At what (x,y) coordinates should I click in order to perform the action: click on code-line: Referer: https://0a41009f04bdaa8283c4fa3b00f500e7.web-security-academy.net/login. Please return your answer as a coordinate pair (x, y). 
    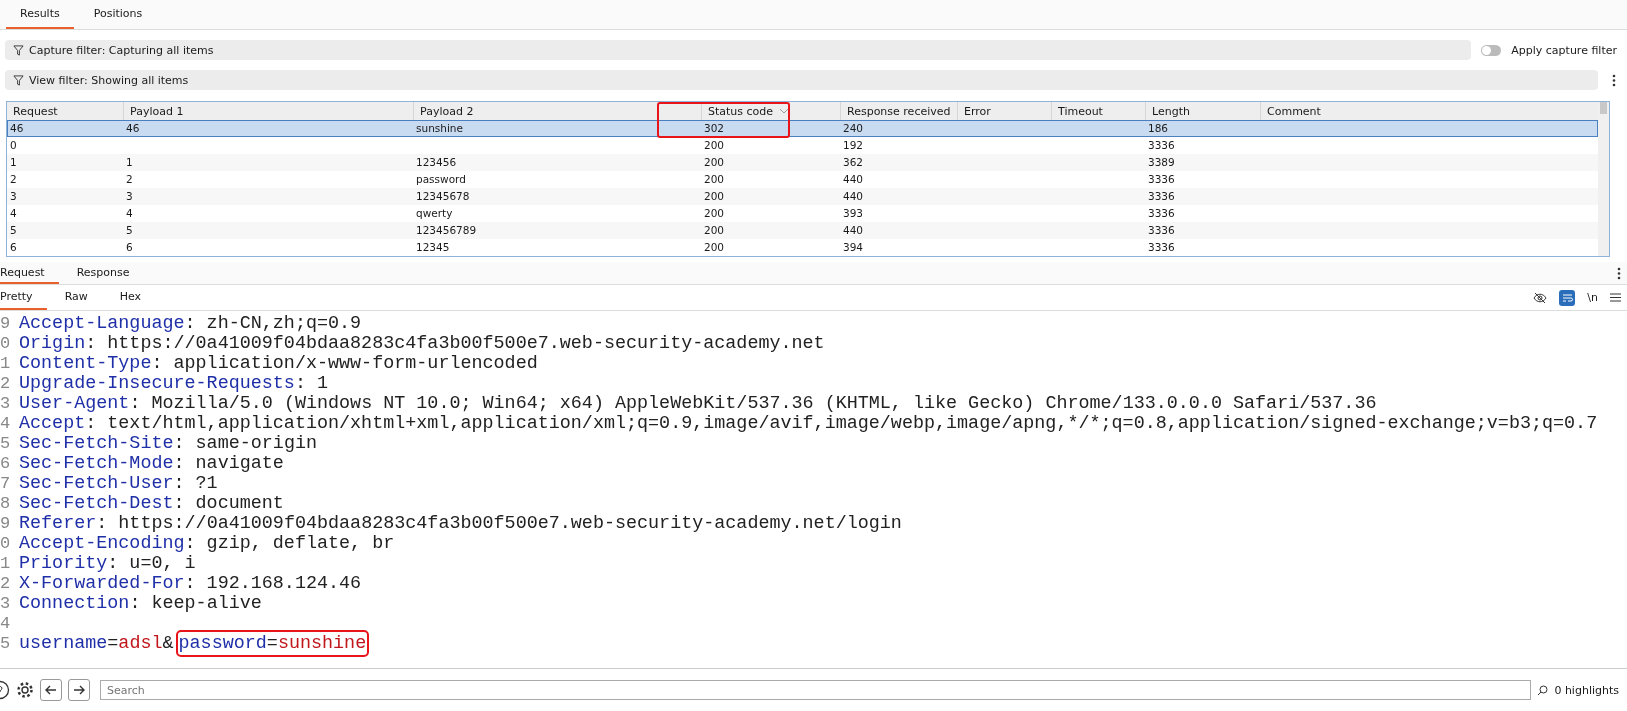
    Looking at the image, I should click on (460, 523).